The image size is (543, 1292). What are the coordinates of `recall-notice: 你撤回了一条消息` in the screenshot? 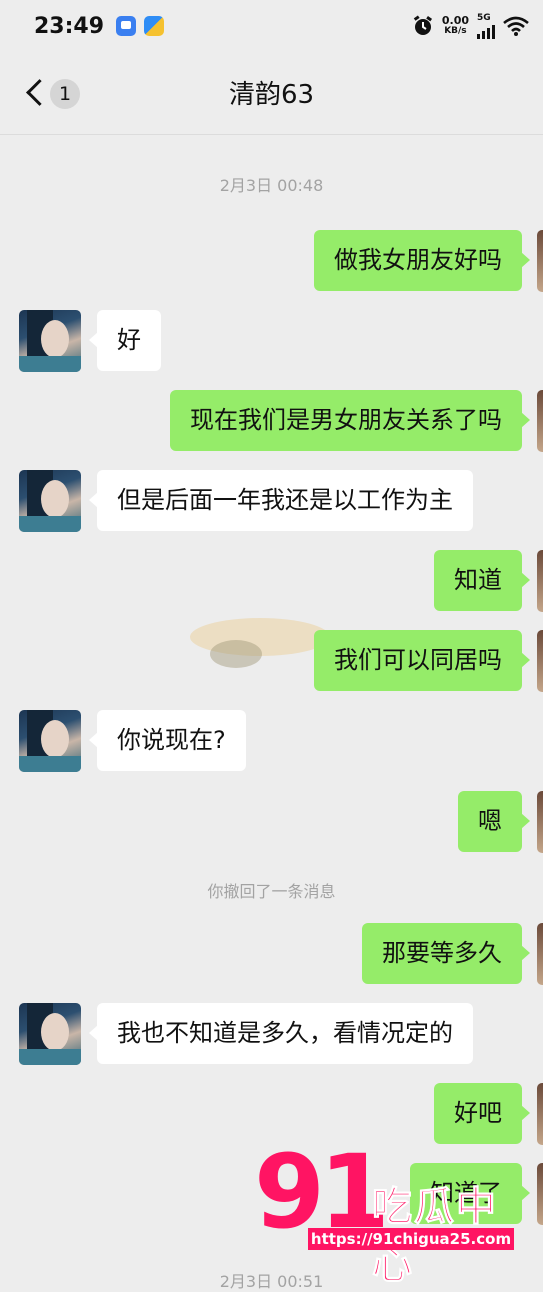 It's located at (271, 891).